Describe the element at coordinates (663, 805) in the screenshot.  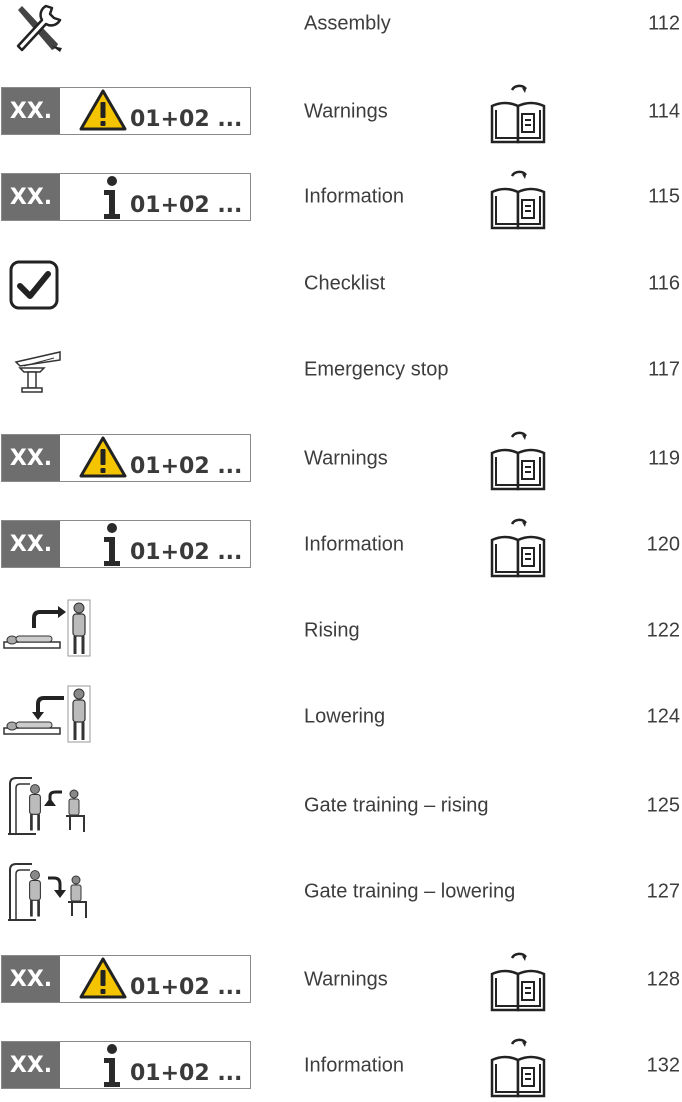
I see `toc-page-number: 125` at that location.